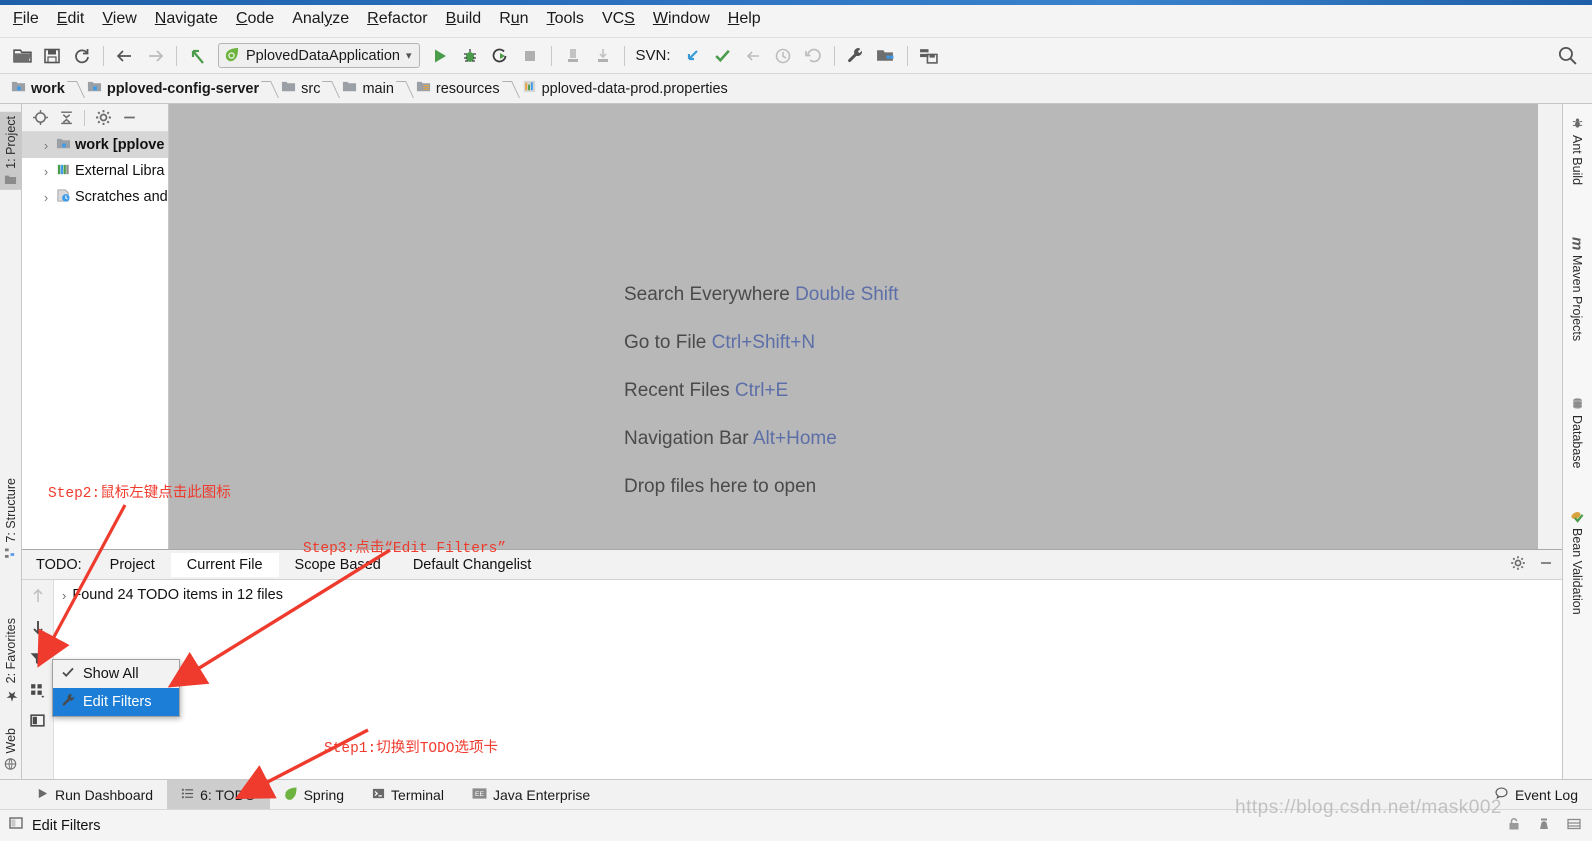 Image resolution: width=1592 pixels, height=841 pixels. I want to click on hint-action: Recent Files, so click(677, 390).